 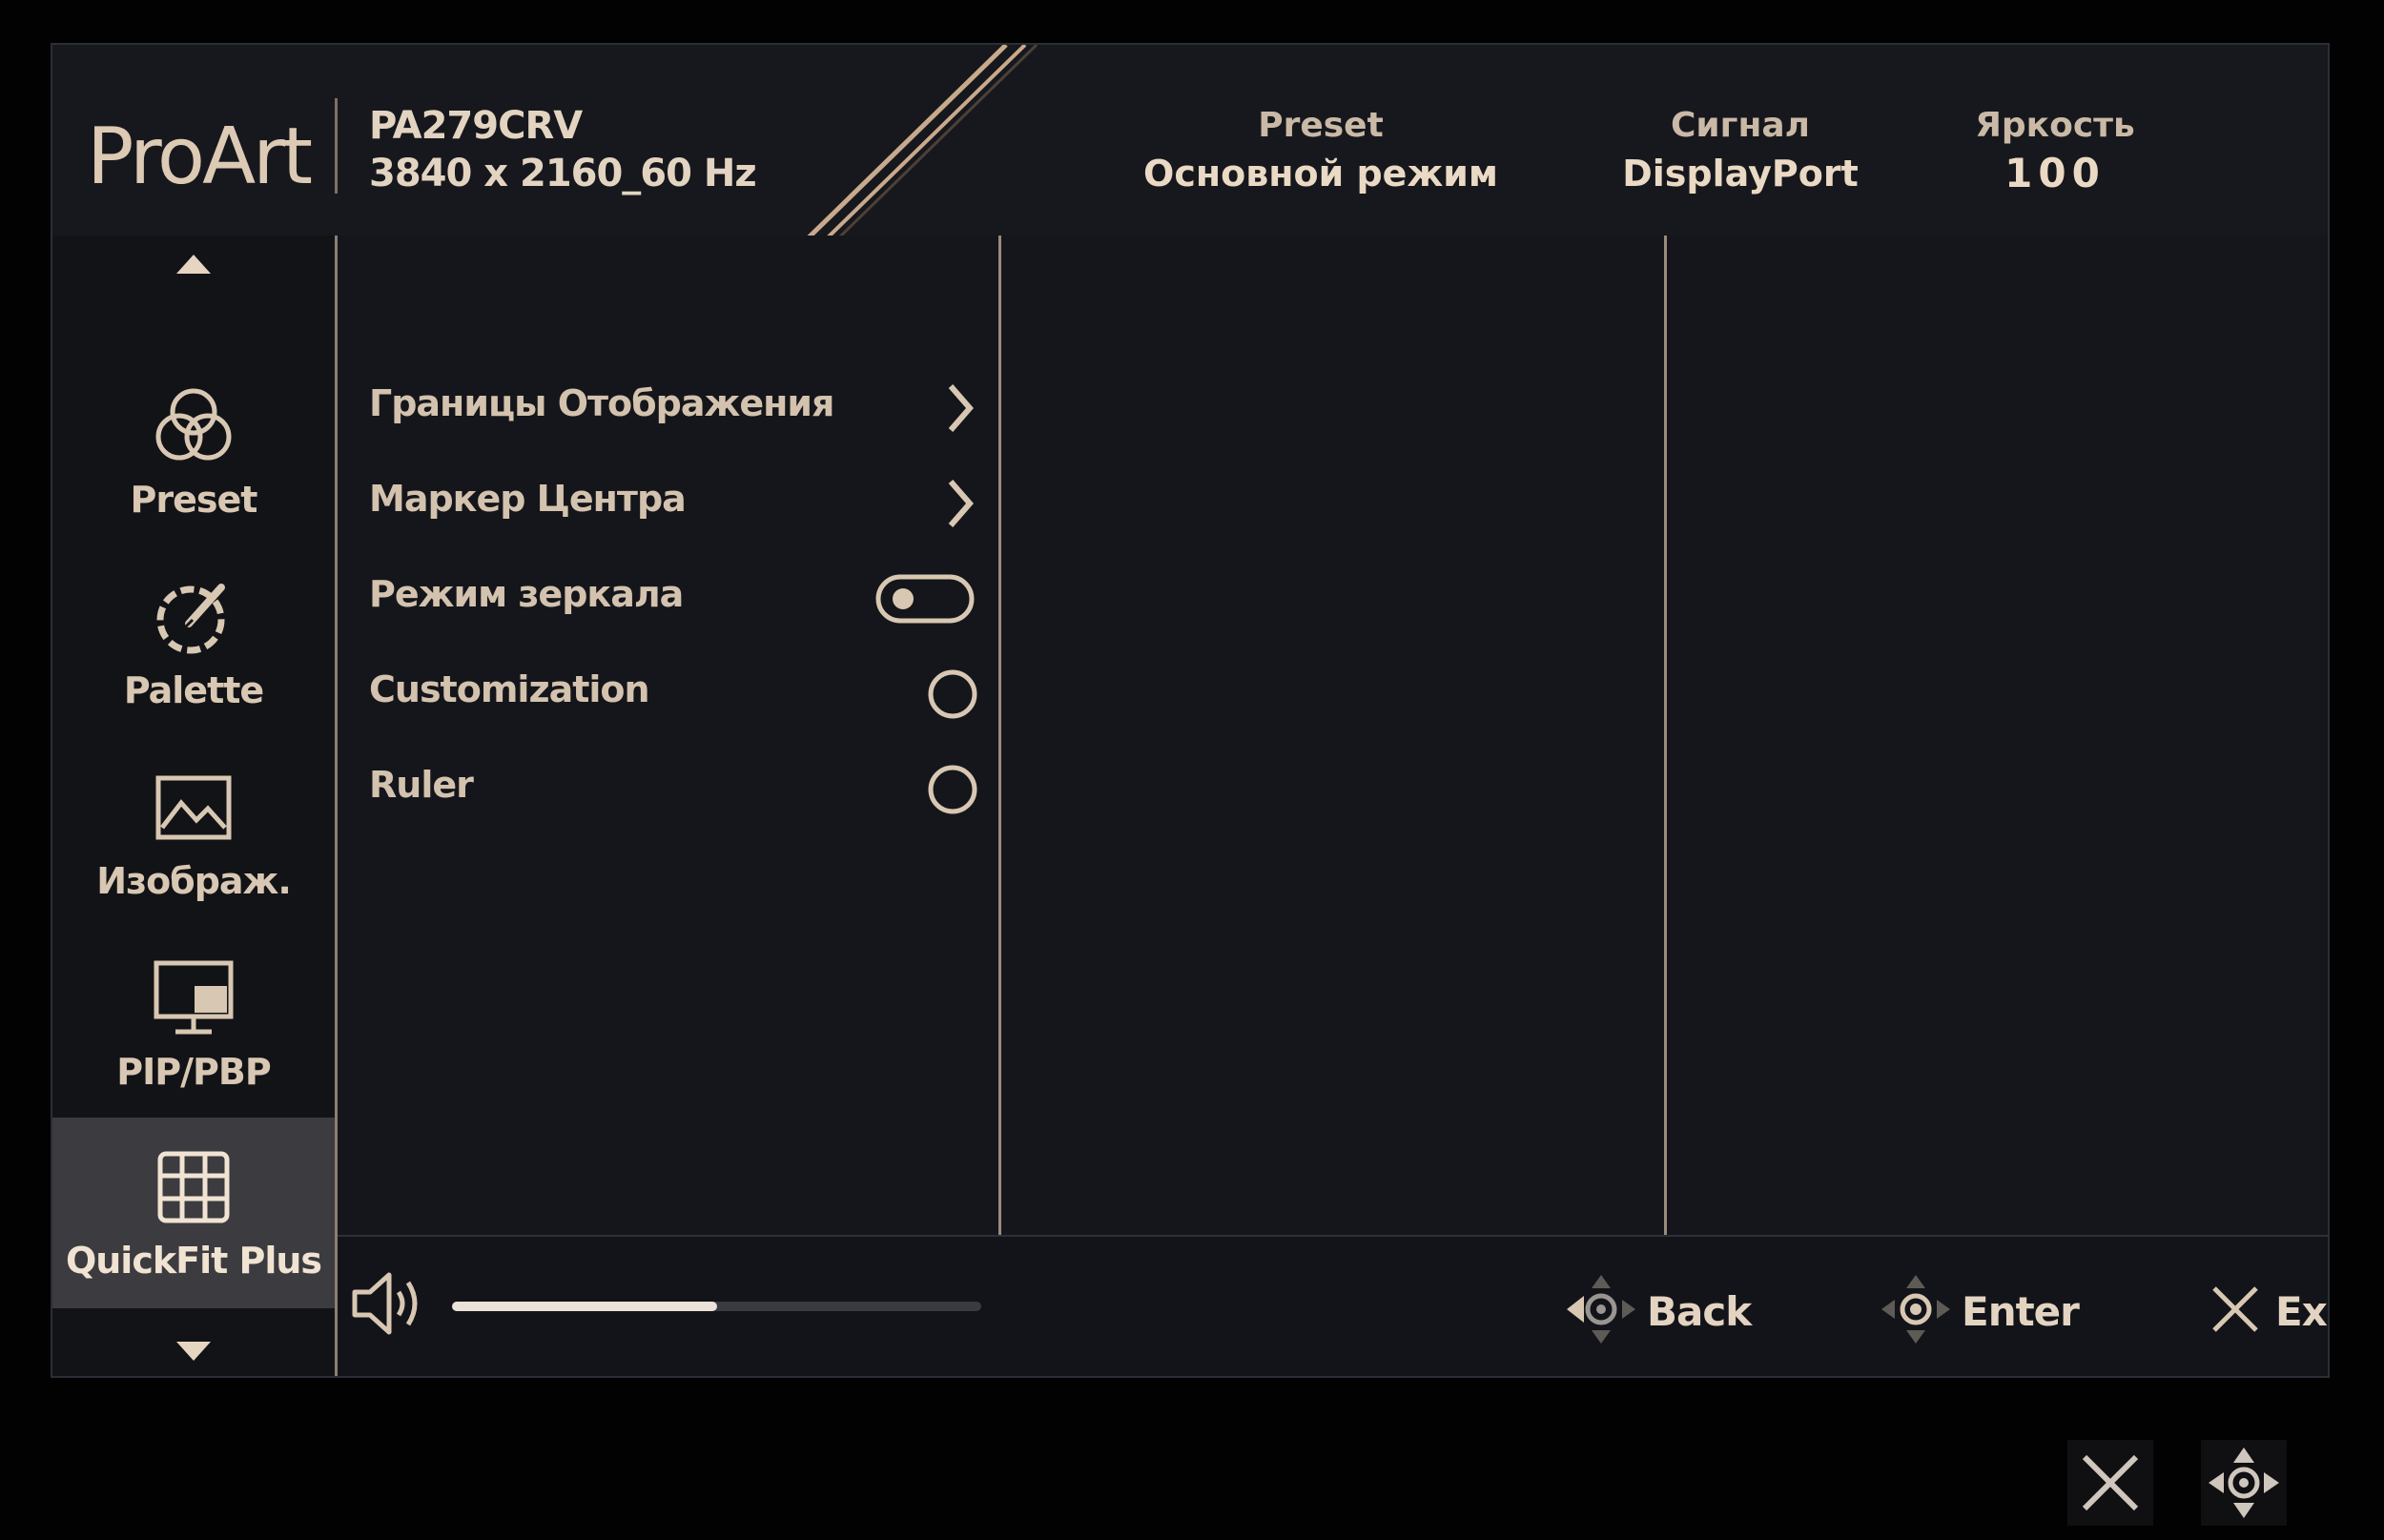 What do you see at coordinates (194, 850) in the screenshot?
I see `sidebar-item-image: Изображ.` at bounding box center [194, 850].